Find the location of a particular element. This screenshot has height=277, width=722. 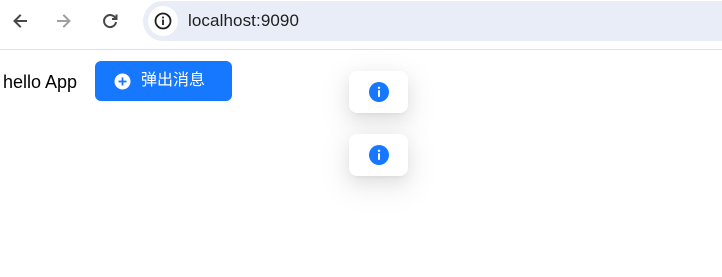

forward-button is located at coordinates (64, 21).